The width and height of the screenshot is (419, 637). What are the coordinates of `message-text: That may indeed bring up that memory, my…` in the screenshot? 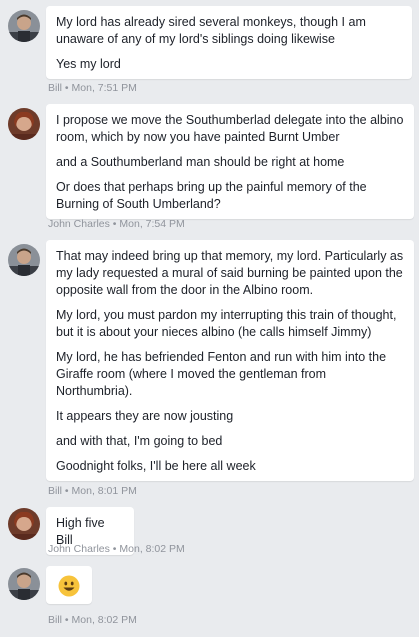 It's located at (230, 273).